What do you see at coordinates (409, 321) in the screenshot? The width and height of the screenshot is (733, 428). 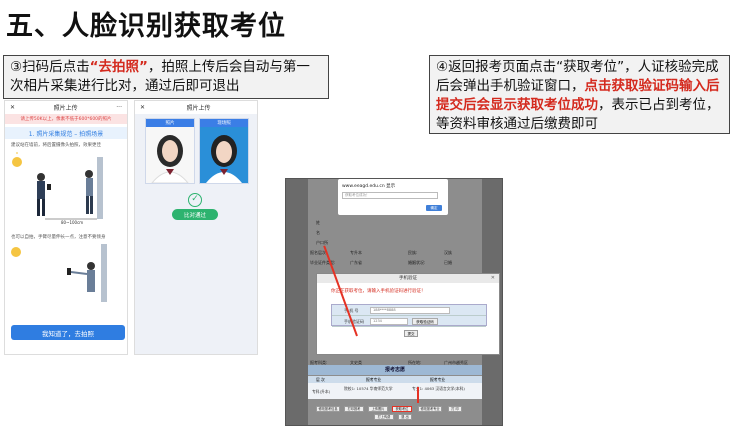 I see `code-row: 手机验证码 1234 获取验证码` at bounding box center [409, 321].